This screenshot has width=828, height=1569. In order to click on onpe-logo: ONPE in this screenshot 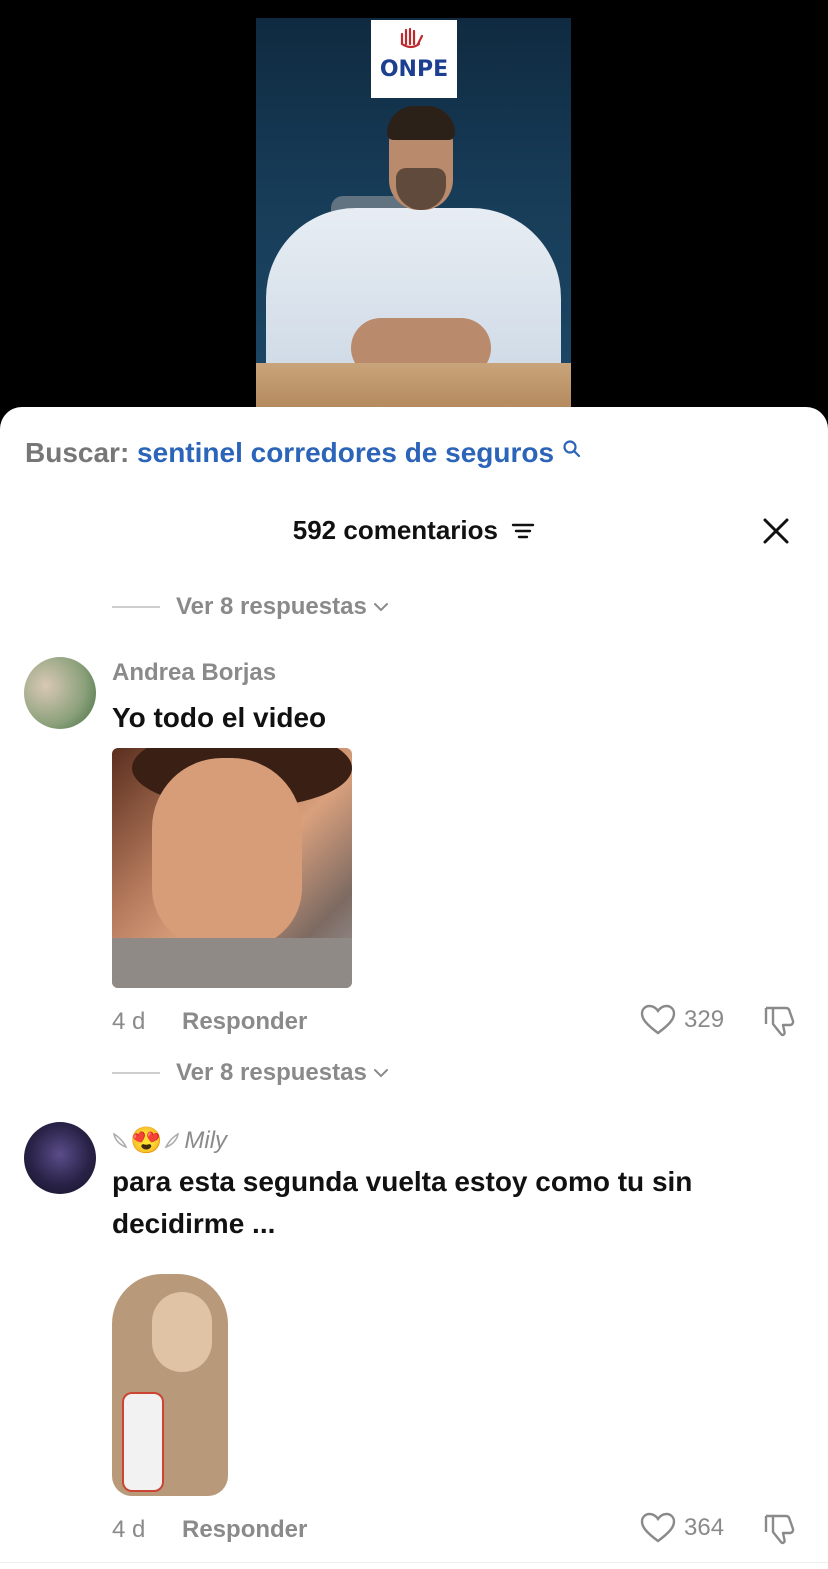, I will do `click(414, 59)`.